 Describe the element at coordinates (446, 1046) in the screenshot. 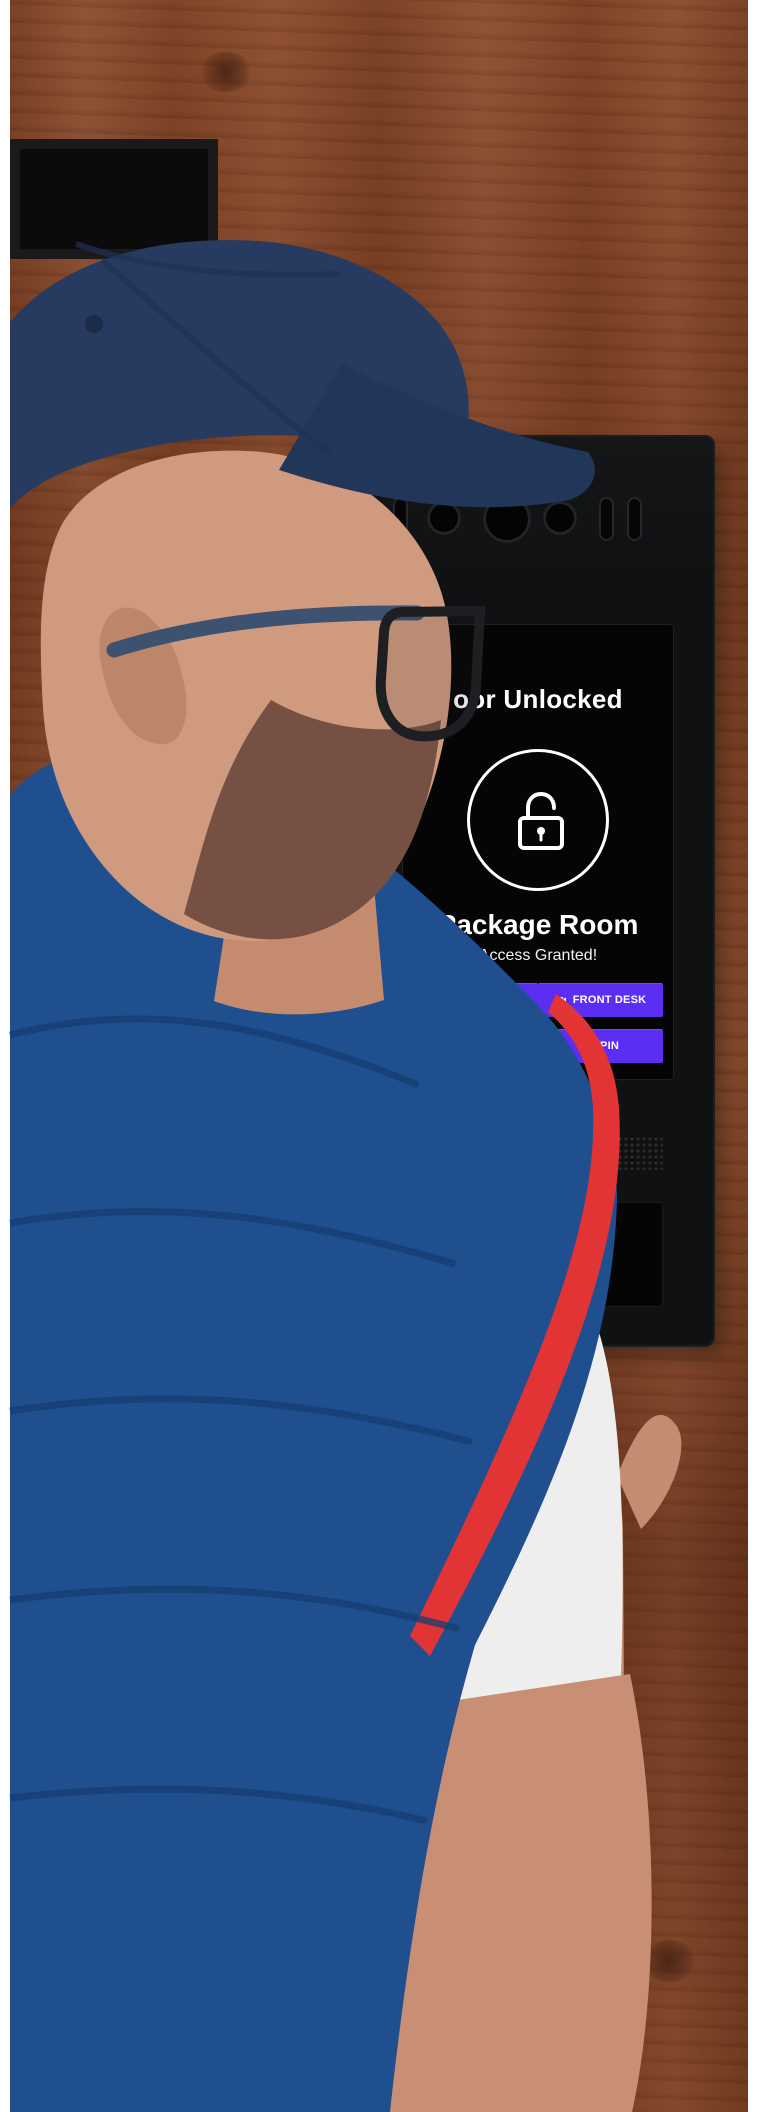

I see `people-icon` at that location.